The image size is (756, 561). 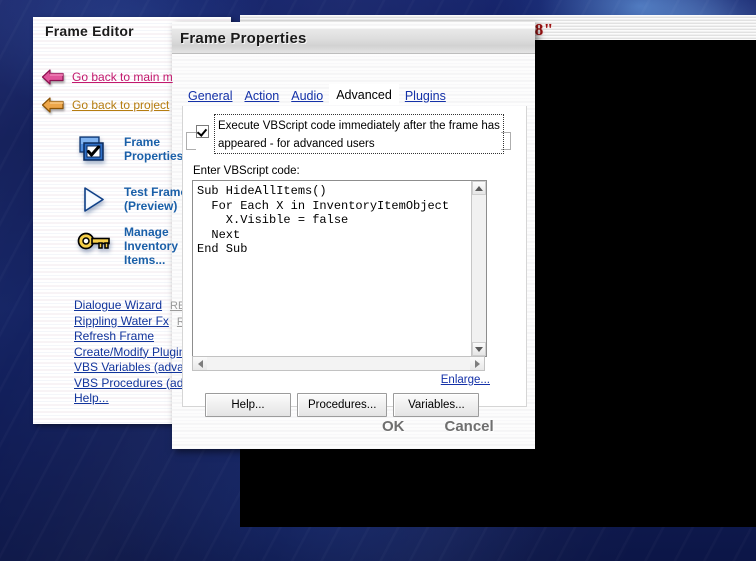 What do you see at coordinates (121, 320) in the screenshot?
I see `link-rippling-water-fx: Rippling Water Fx` at bounding box center [121, 320].